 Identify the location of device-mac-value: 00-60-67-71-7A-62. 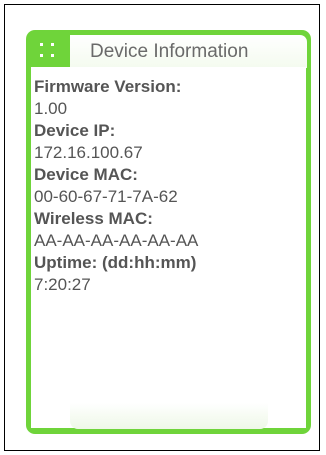
(106, 196).